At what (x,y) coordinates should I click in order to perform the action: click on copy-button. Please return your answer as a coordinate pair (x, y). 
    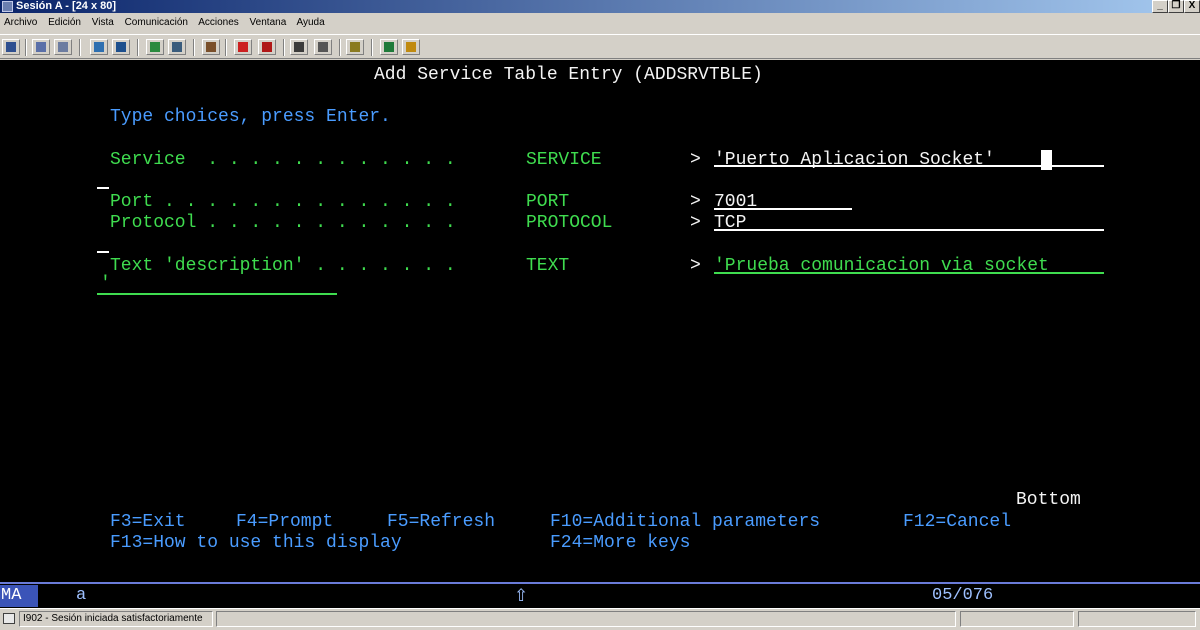
    Looking at the image, I should click on (41, 47).